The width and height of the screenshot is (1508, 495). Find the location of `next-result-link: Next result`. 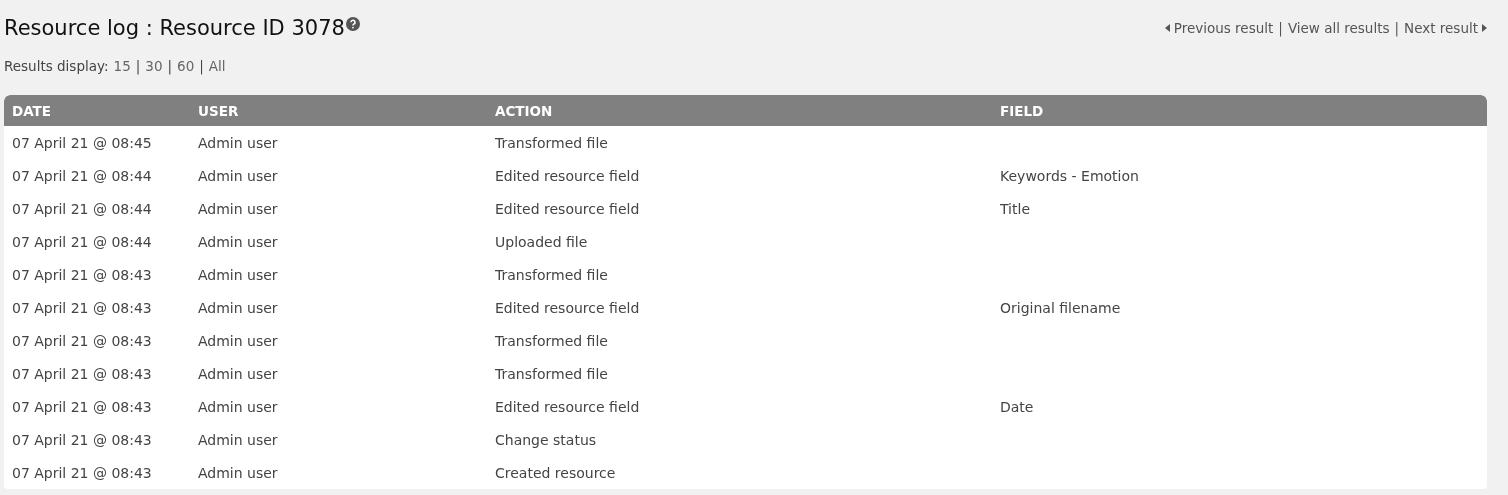

next-result-link: Next result is located at coordinates (1445, 28).